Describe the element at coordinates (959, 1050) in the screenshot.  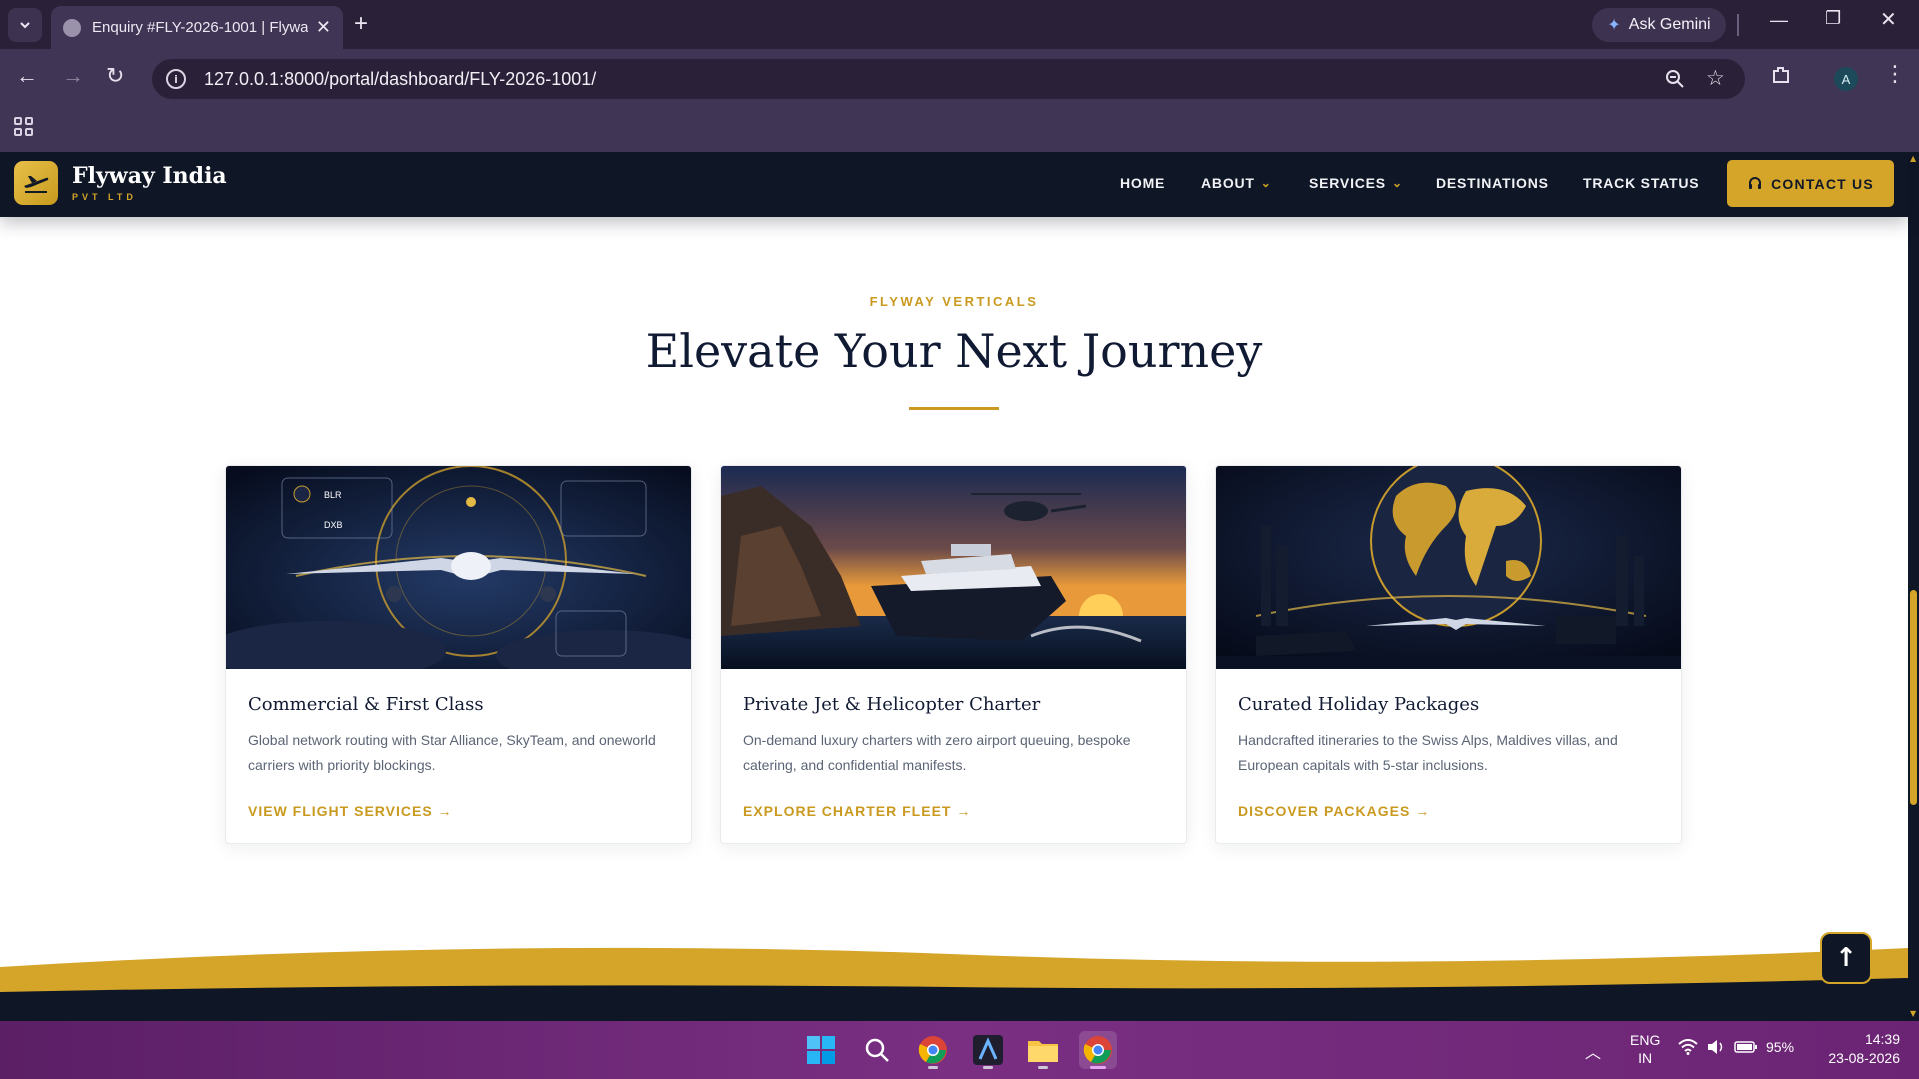
I see `windows-taskbar: ︿ ENG IN 95% 14:39 23-08-2026` at that location.